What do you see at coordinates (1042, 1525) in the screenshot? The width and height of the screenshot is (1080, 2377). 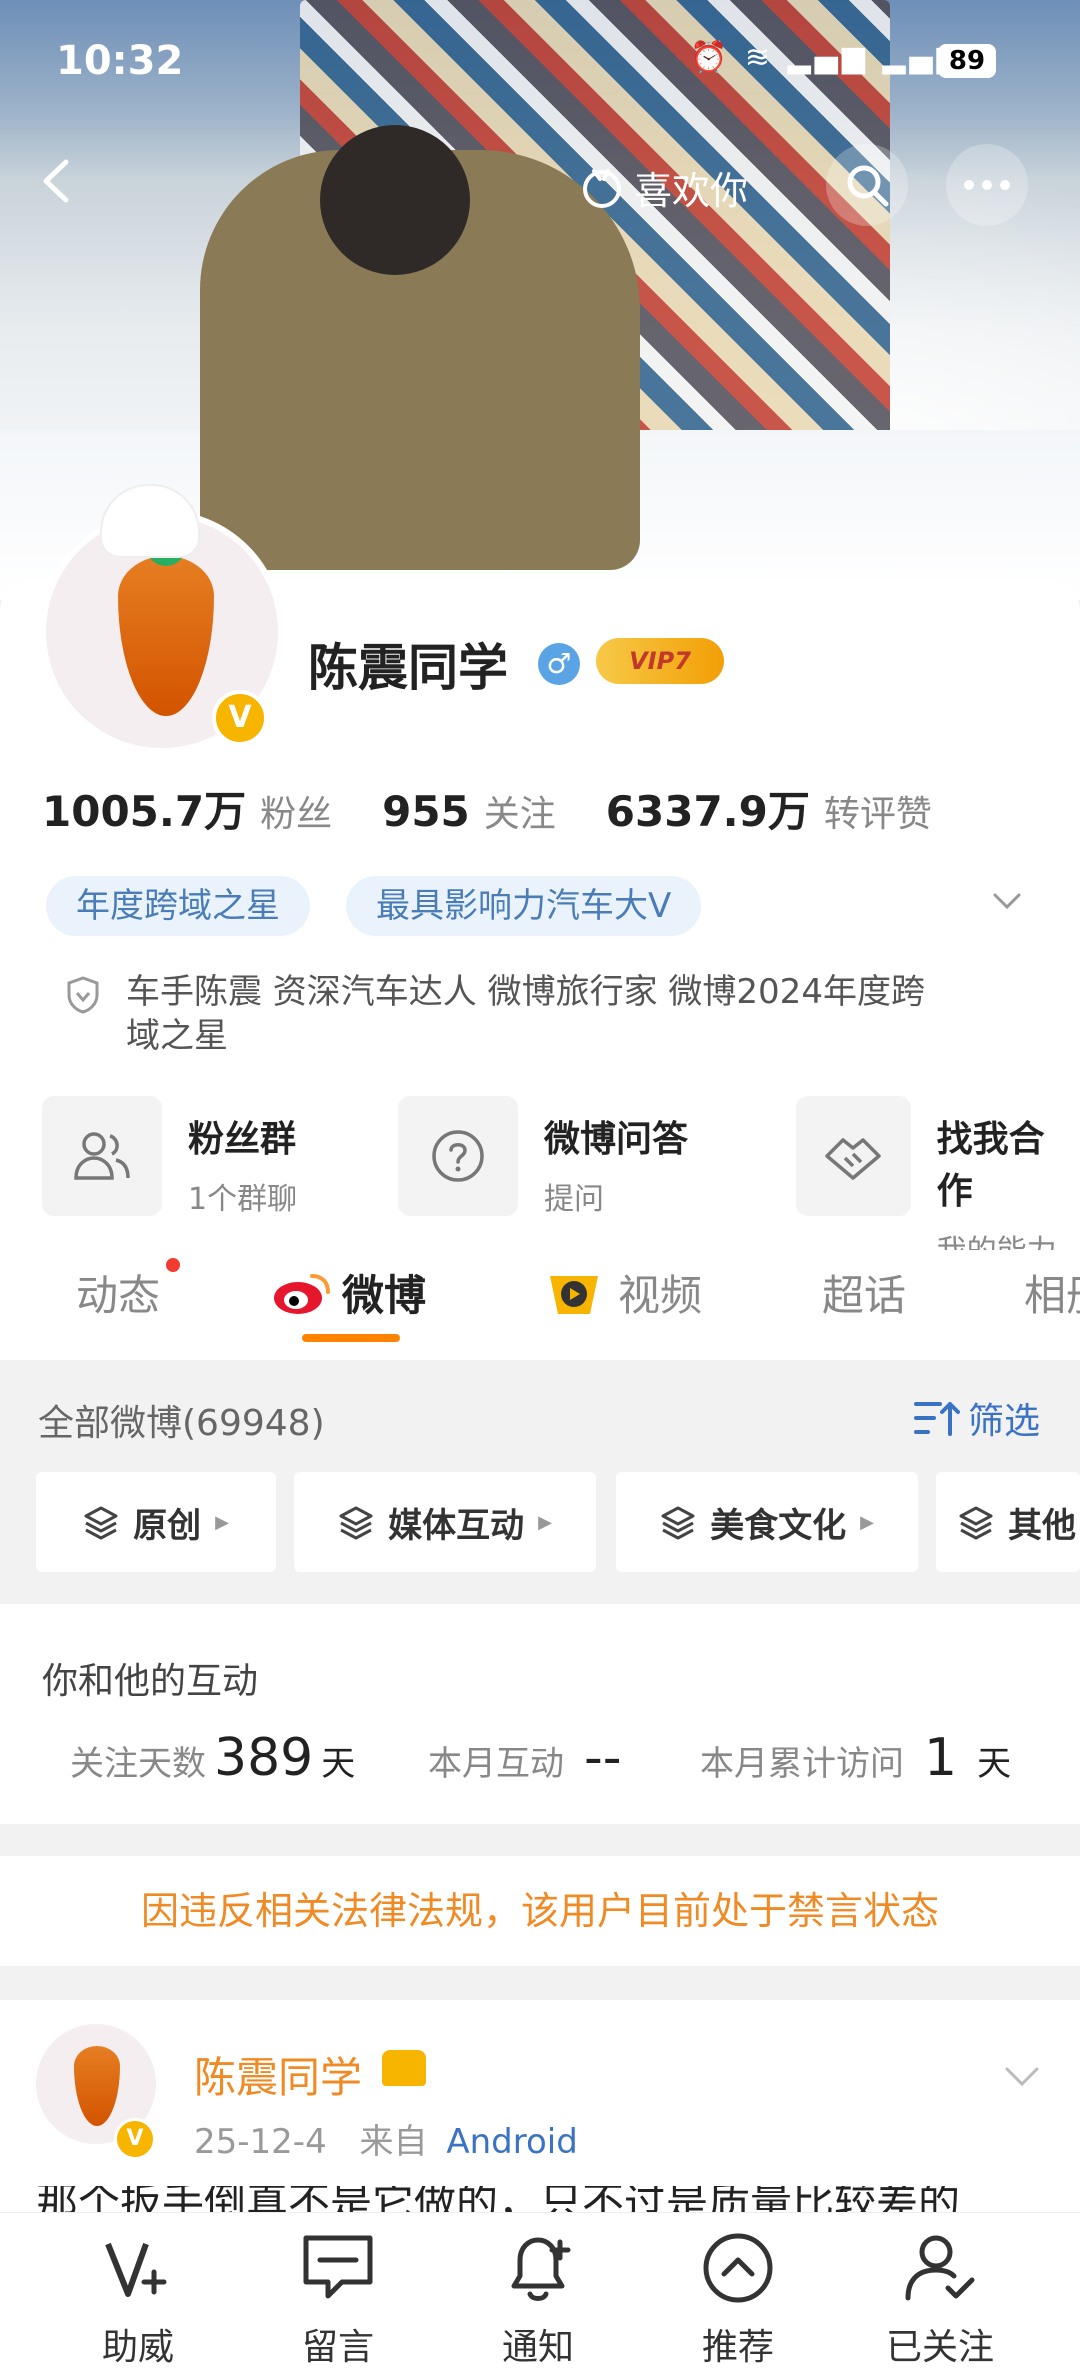 I see `chip-label: 其他` at bounding box center [1042, 1525].